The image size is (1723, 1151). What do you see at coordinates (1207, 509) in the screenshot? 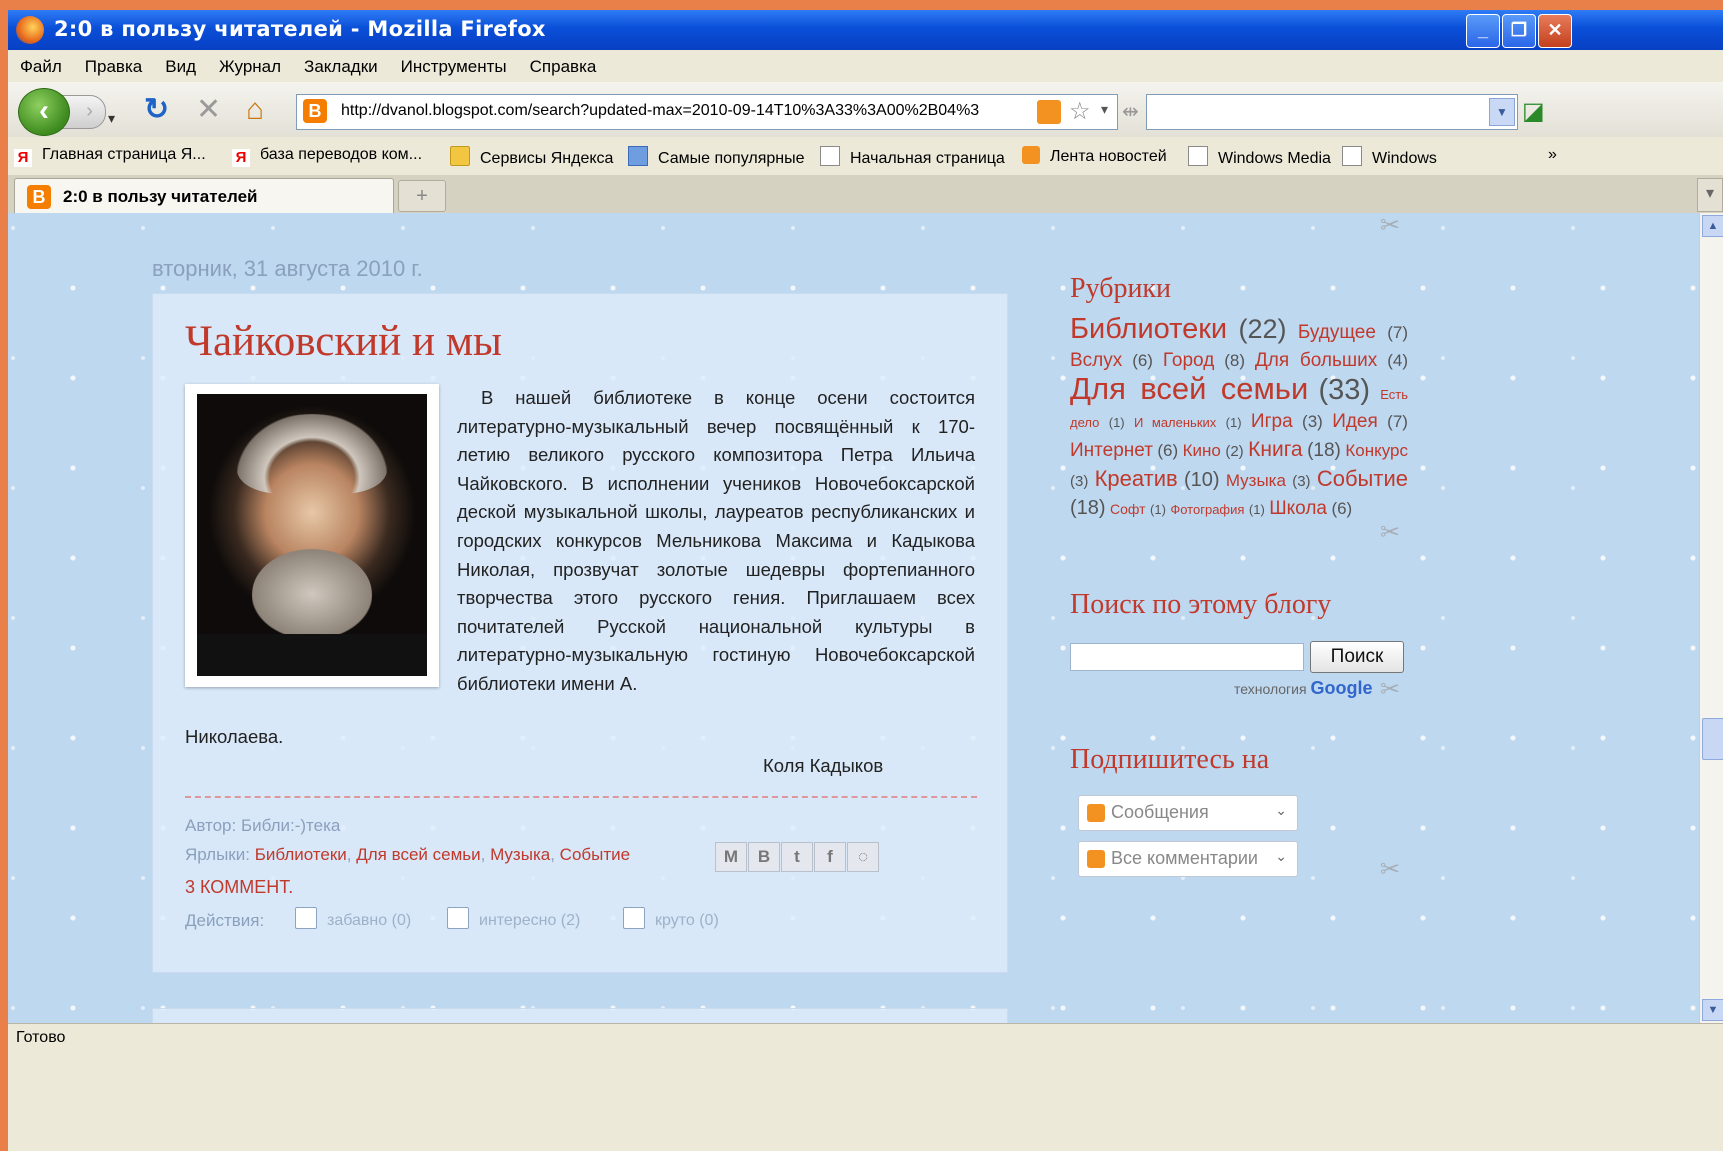
I see `label-cloud-item: Фотография` at bounding box center [1207, 509].